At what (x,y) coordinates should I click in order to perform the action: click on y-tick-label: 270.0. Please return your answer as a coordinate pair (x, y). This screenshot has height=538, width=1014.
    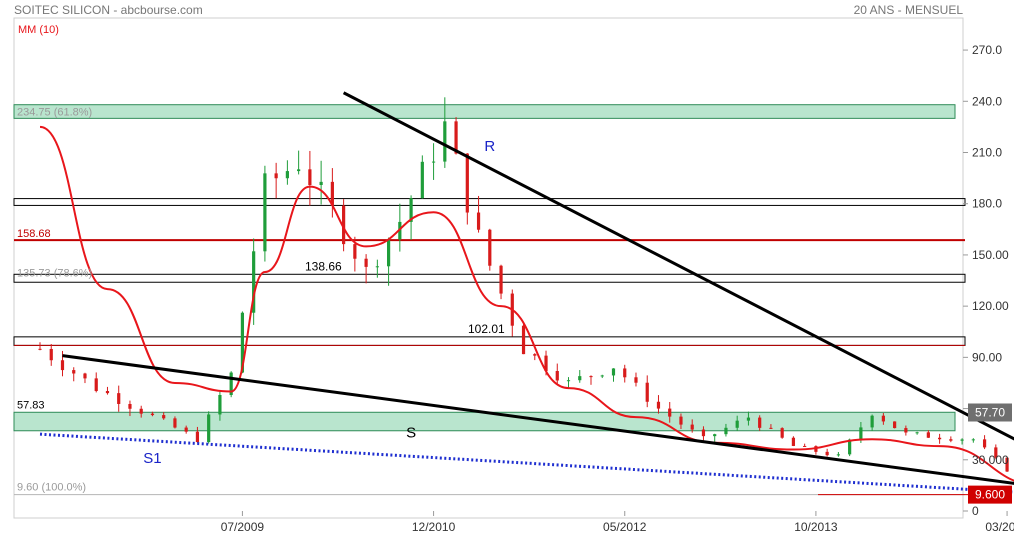
    Looking at the image, I should click on (987, 50).